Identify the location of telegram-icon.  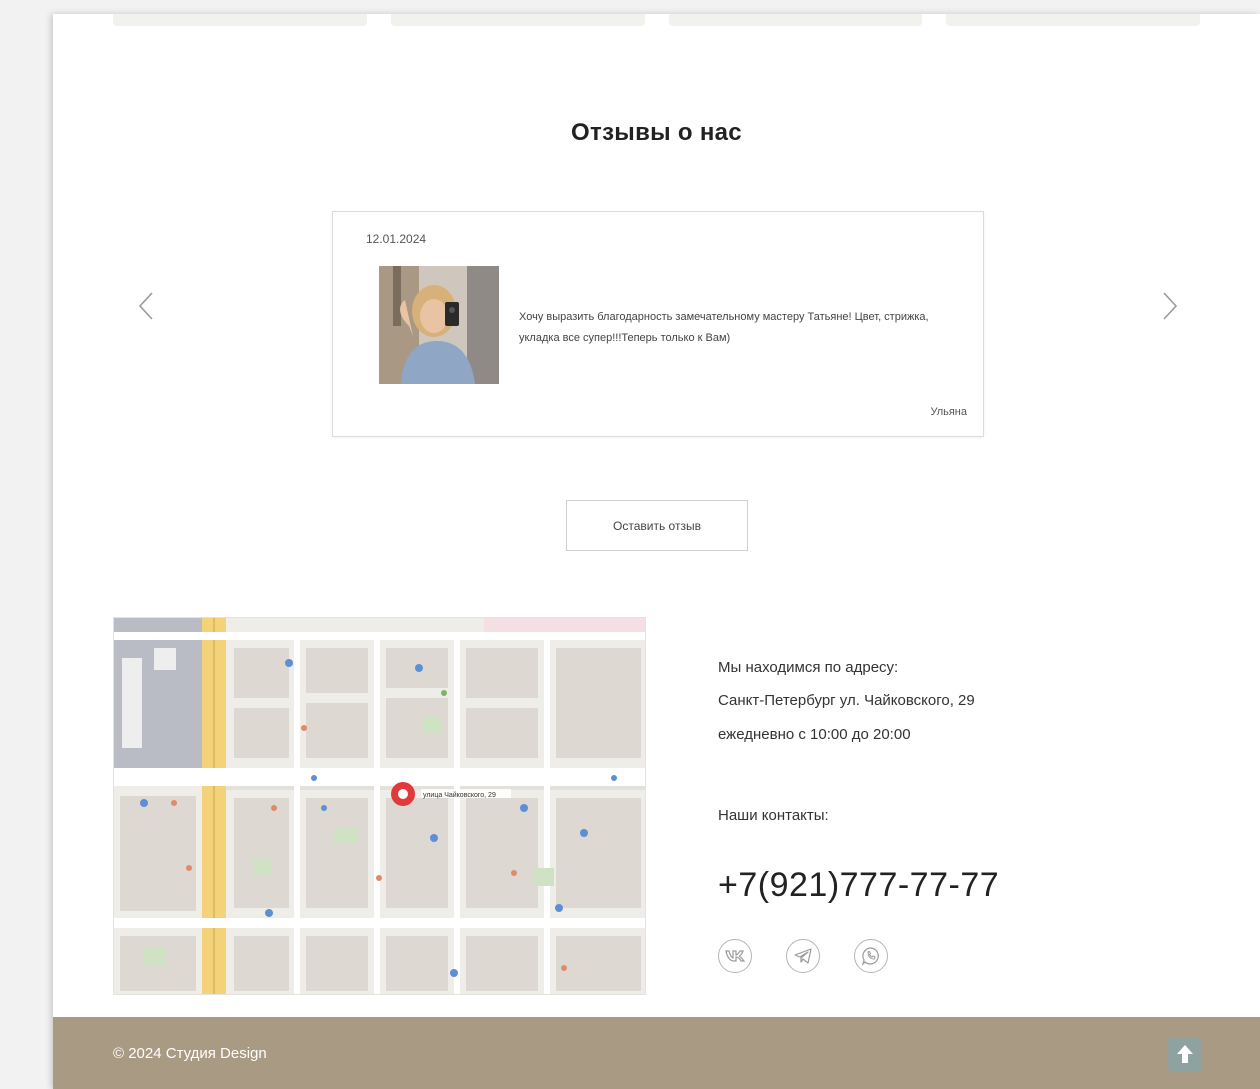
(803, 956).